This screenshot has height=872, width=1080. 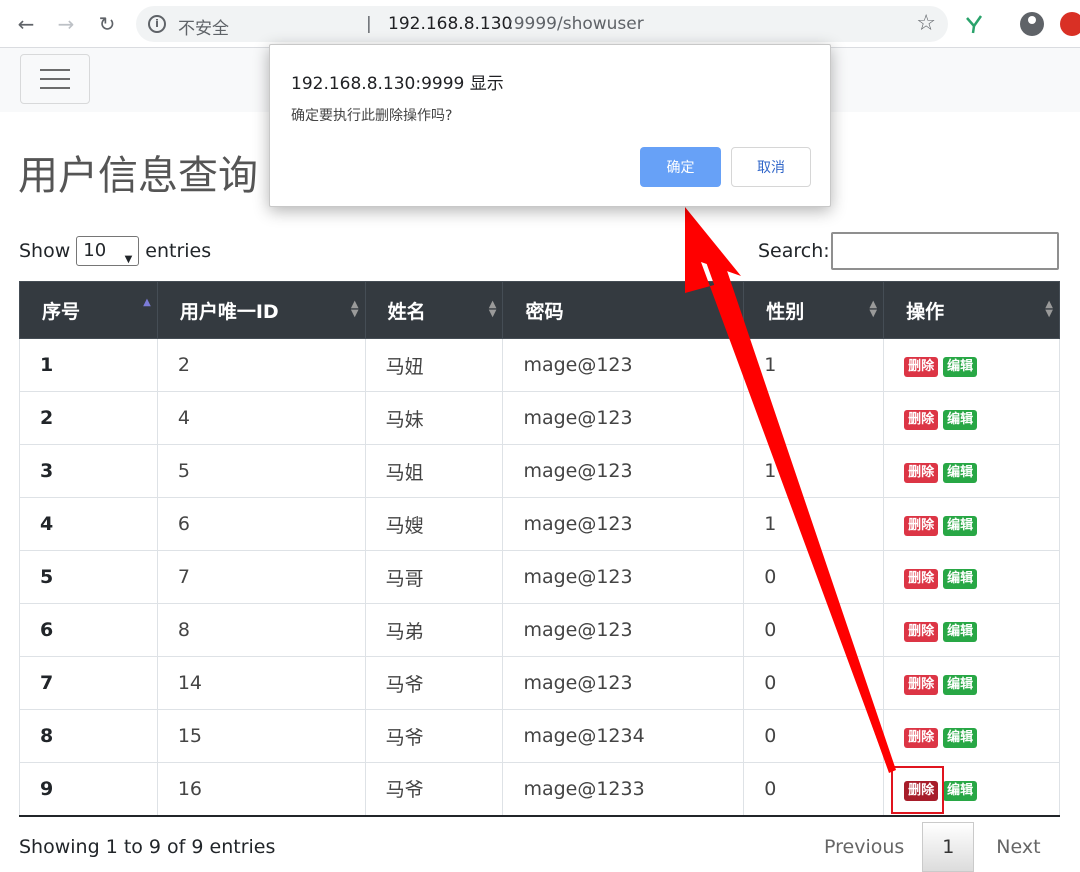 I want to click on cell-name: 马弟, so click(x=434, y=630).